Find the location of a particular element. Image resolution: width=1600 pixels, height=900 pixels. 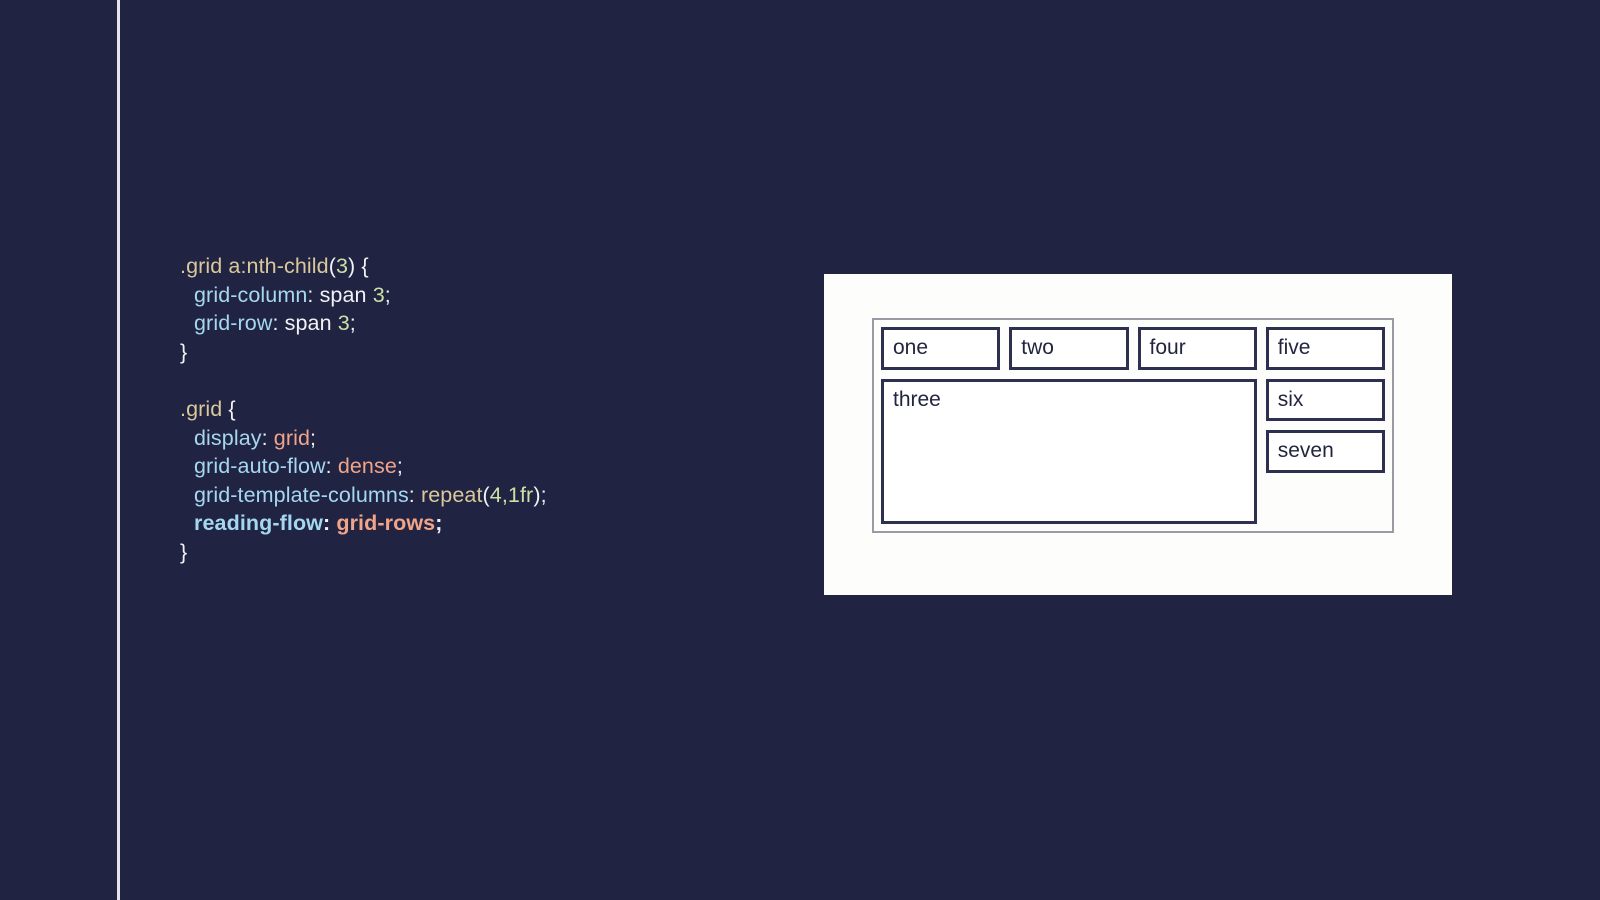

property-token: grid-row is located at coordinates (233, 323).